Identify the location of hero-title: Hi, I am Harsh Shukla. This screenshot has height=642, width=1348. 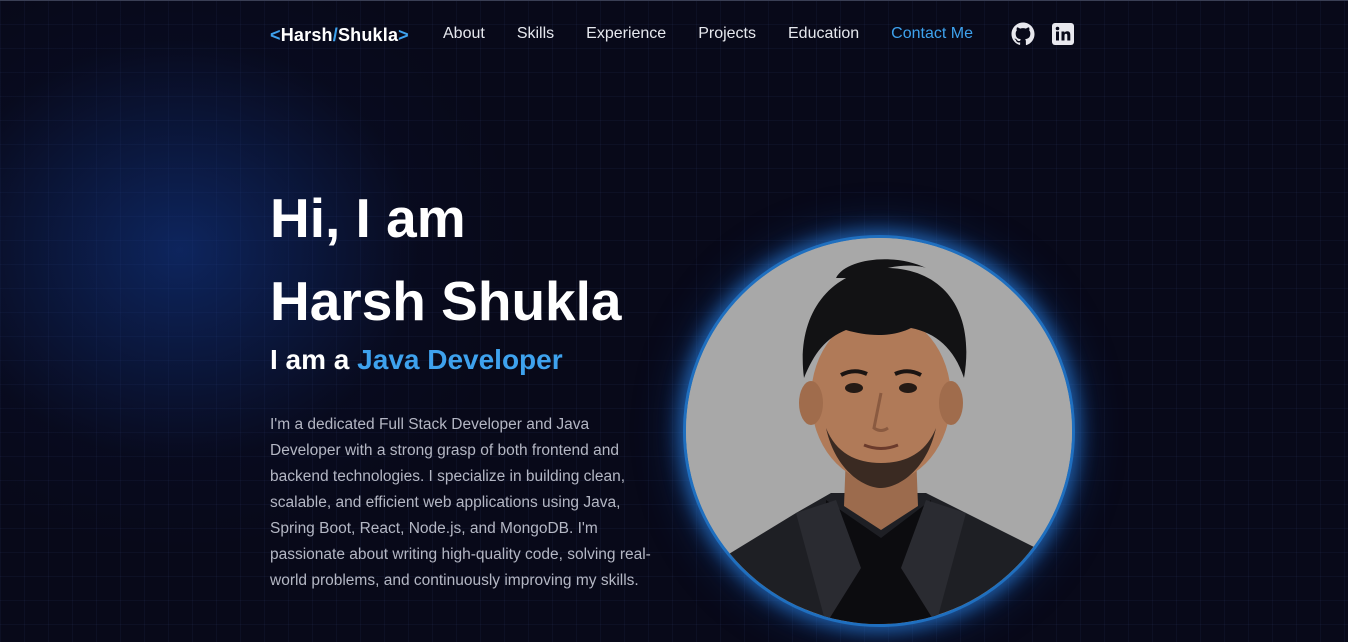
(480, 260).